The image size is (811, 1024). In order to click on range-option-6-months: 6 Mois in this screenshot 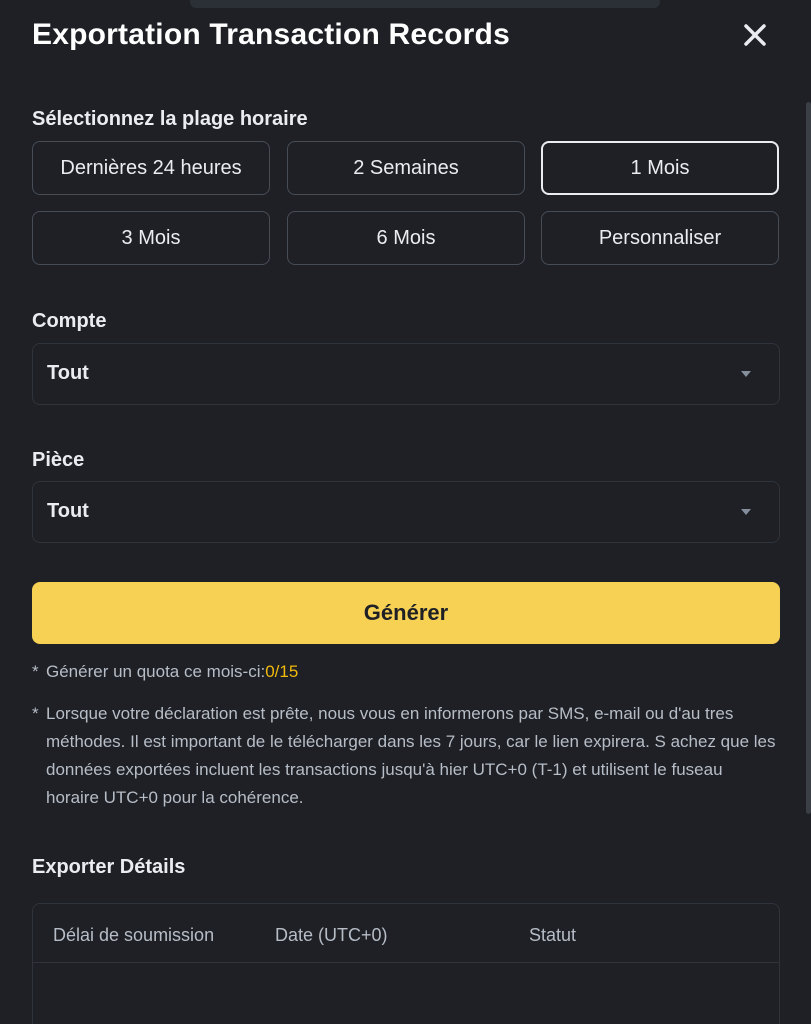, I will do `click(406, 238)`.